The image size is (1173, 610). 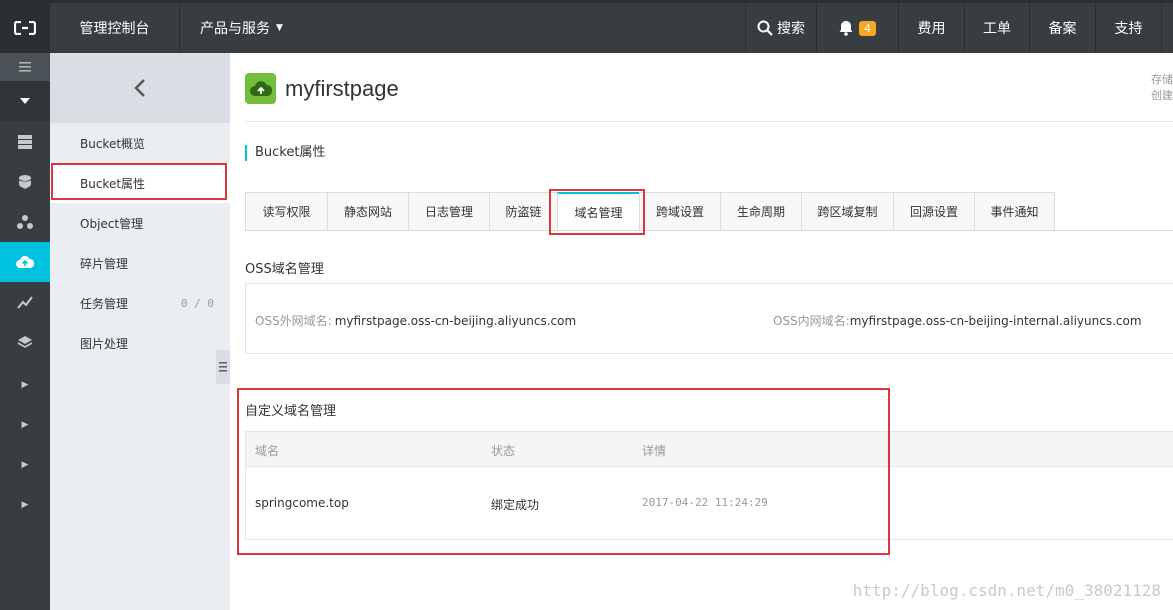 I want to click on sidebar-item-bucket-overview: Bucket概览, so click(x=140, y=143).